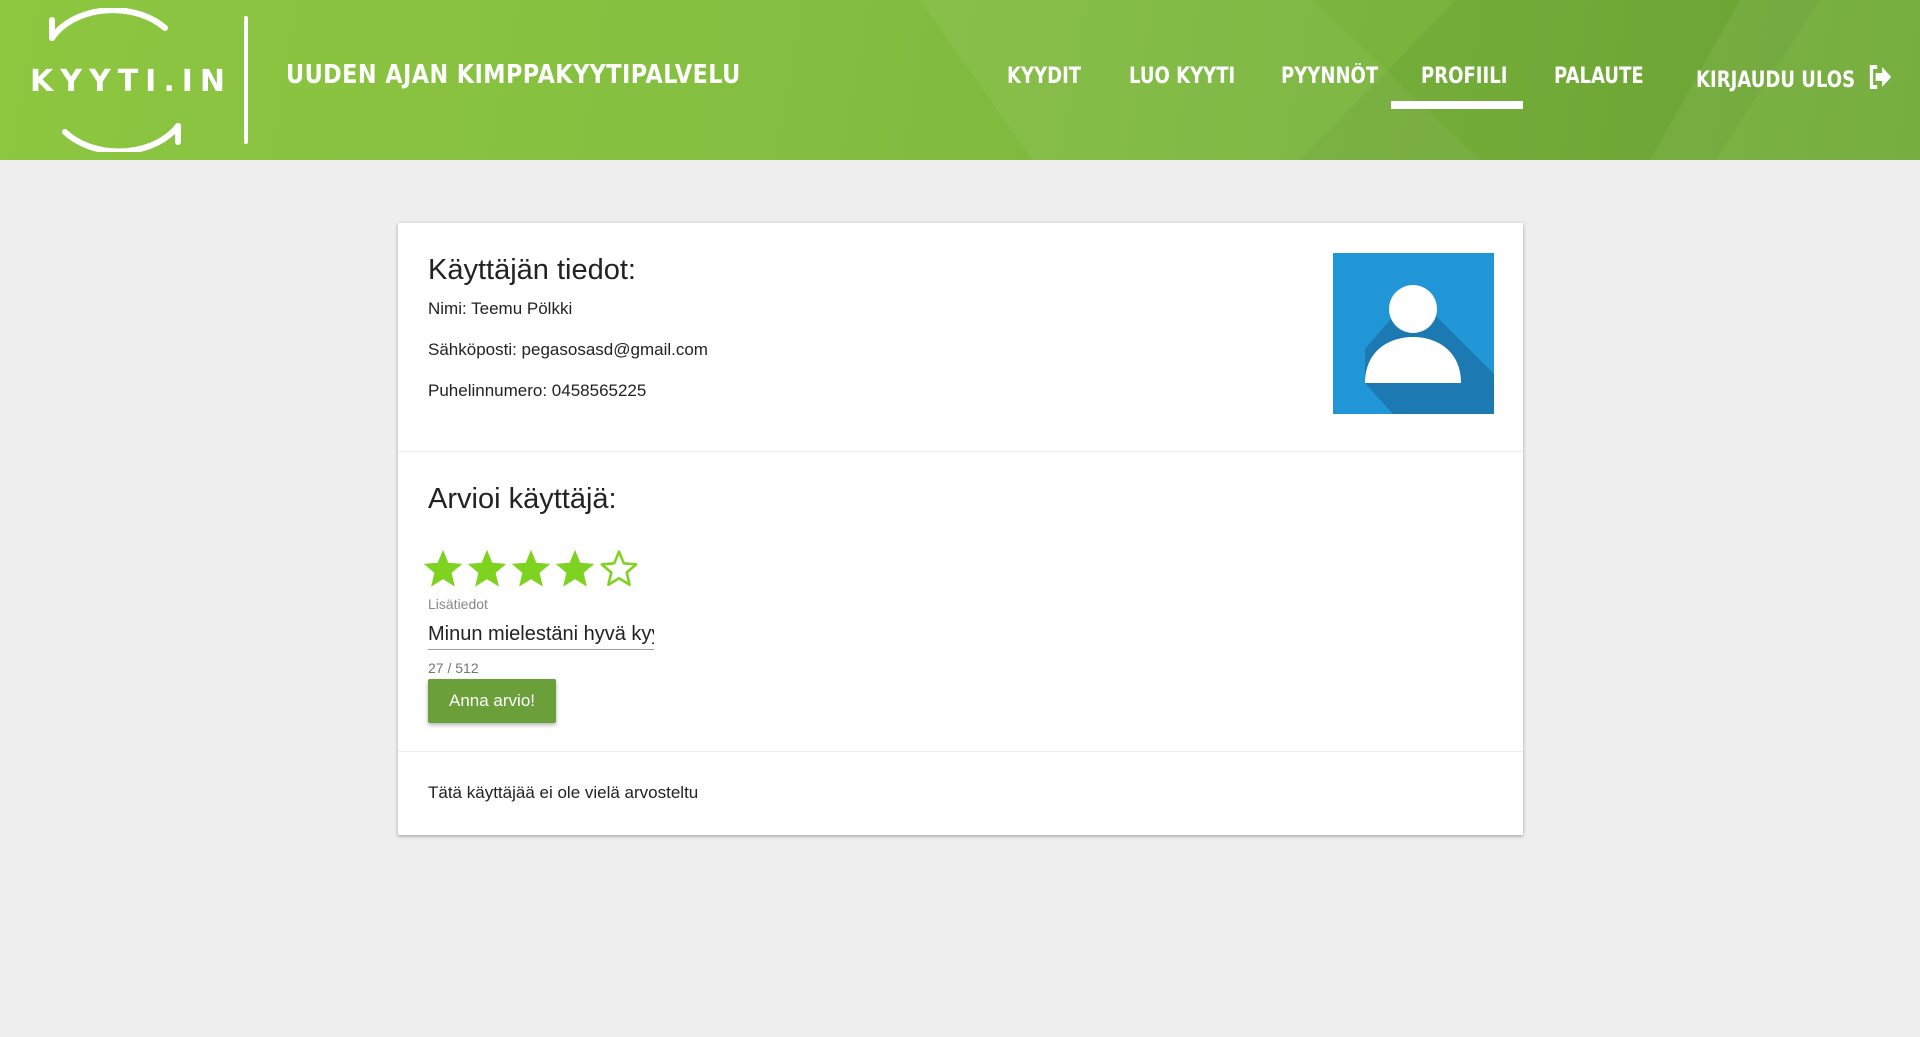  Describe the element at coordinates (532, 270) in the screenshot. I see `user-info-title: Käyttäjän tiedot:` at that location.